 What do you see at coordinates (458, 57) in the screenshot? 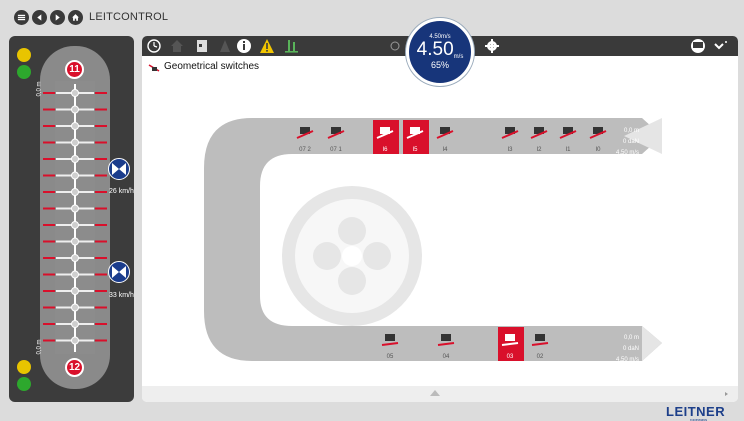
I see `speed-unit: m/s` at bounding box center [458, 57].